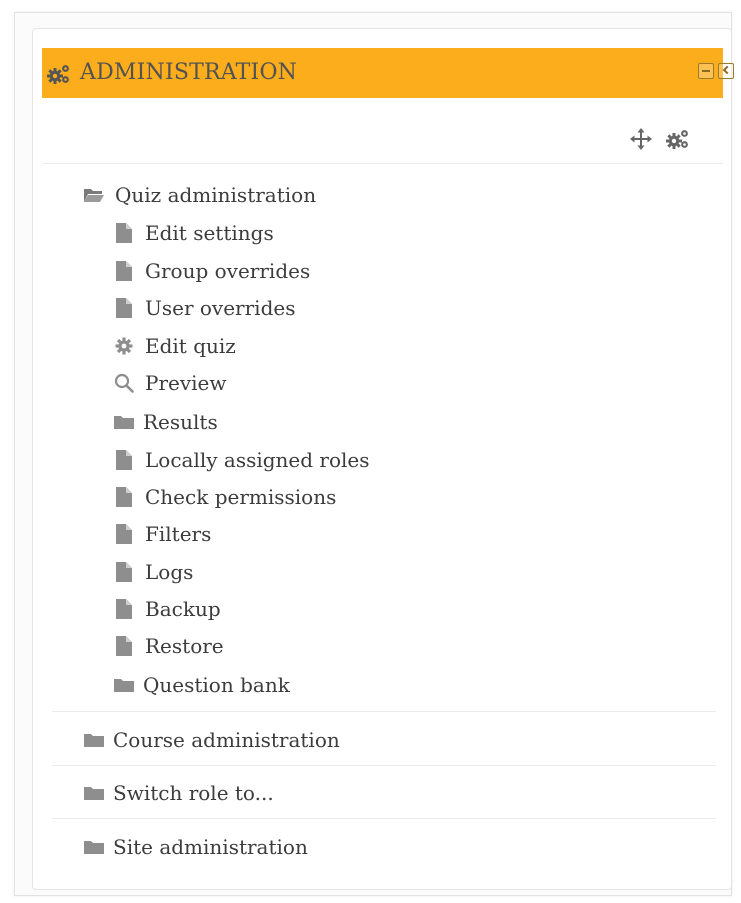 This screenshot has height=903, width=741. I want to click on nav-item-question-bank: Question bank, so click(201, 685).